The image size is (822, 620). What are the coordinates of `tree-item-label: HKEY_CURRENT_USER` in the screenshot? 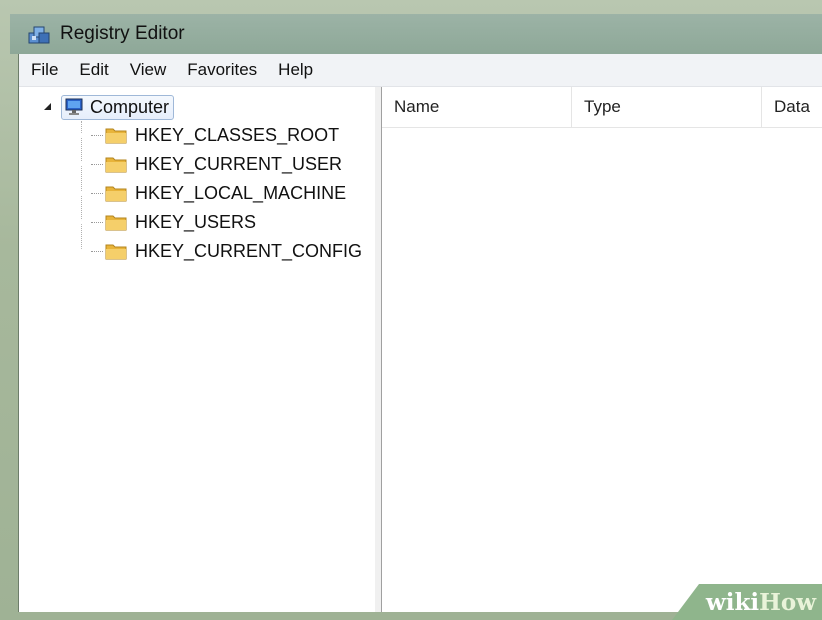 It's located at (239, 163).